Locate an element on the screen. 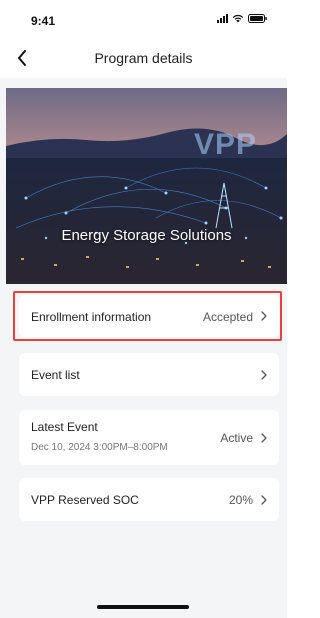 The width and height of the screenshot is (320, 618). page-title: Program details is located at coordinates (143, 58).